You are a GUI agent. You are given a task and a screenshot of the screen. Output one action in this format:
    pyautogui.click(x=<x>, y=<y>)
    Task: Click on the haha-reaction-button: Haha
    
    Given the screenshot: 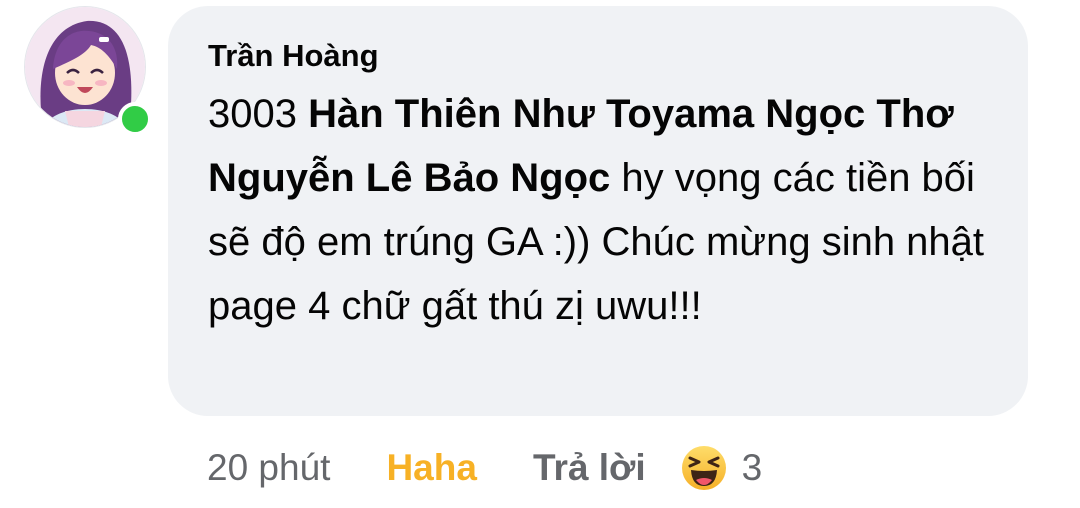 What is the action you would take?
    pyautogui.click(x=431, y=468)
    